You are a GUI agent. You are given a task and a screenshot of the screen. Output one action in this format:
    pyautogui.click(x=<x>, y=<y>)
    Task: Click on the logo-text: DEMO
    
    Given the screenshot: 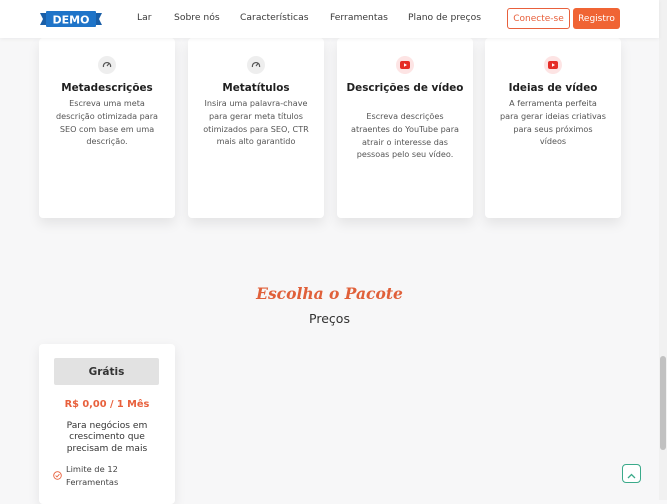 What is the action you would take?
    pyautogui.click(x=71, y=20)
    